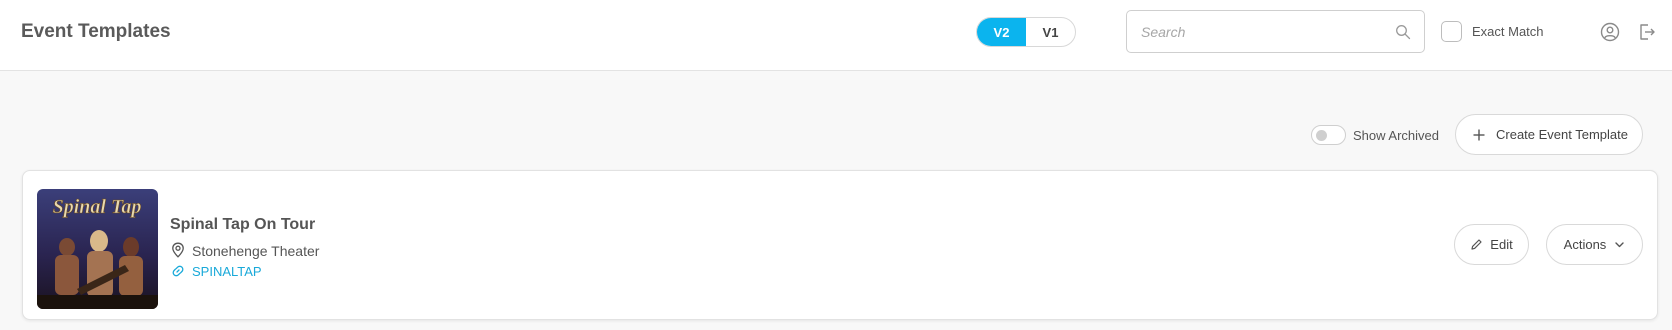 This screenshot has height=330, width=1672. Describe the element at coordinates (97, 249) in the screenshot. I see `event-poster-image: Spinal Tap` at that location.